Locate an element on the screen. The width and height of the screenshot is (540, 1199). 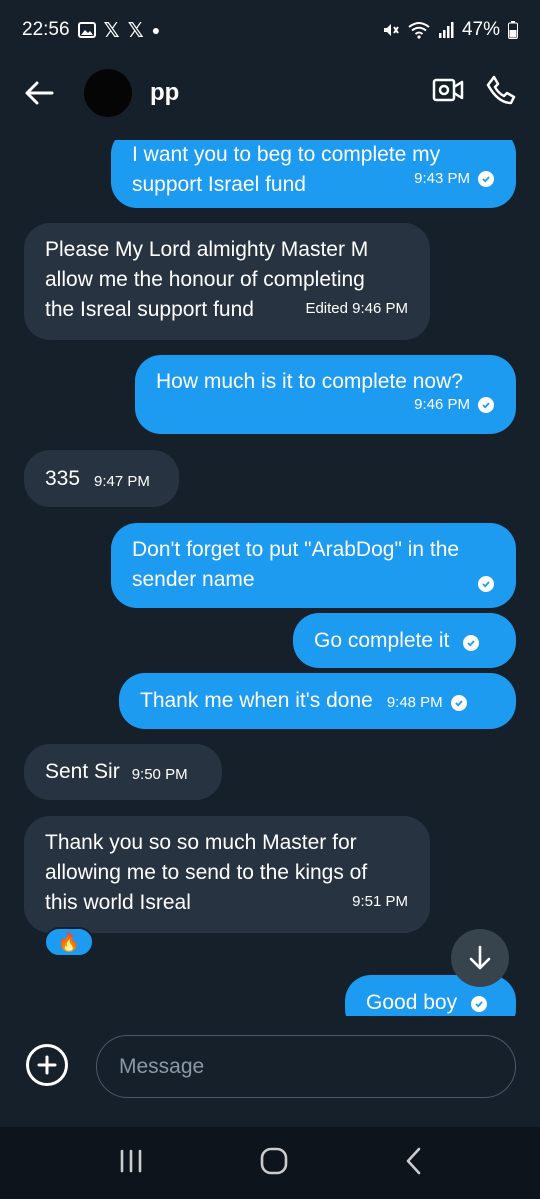
battery-icon is located at coordinates (513, 30).